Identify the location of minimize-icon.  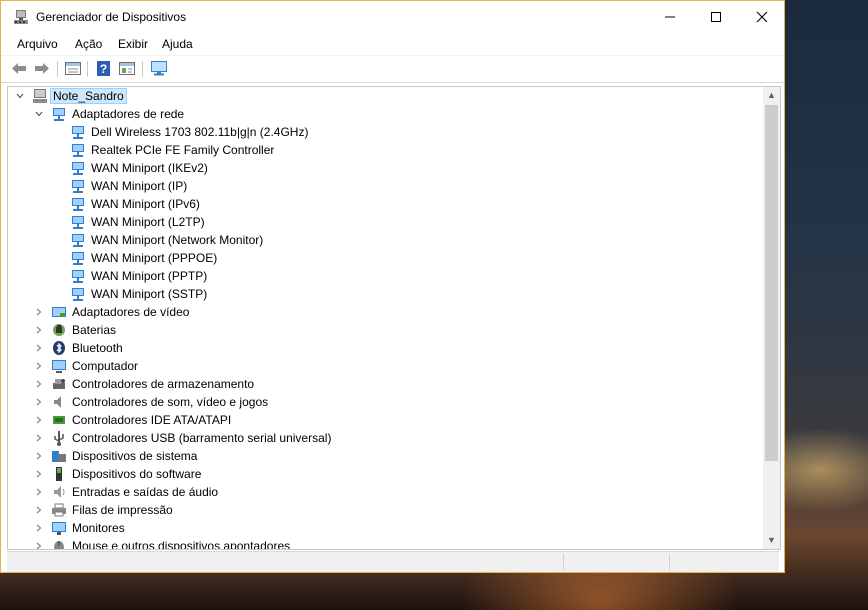
(670, 17).